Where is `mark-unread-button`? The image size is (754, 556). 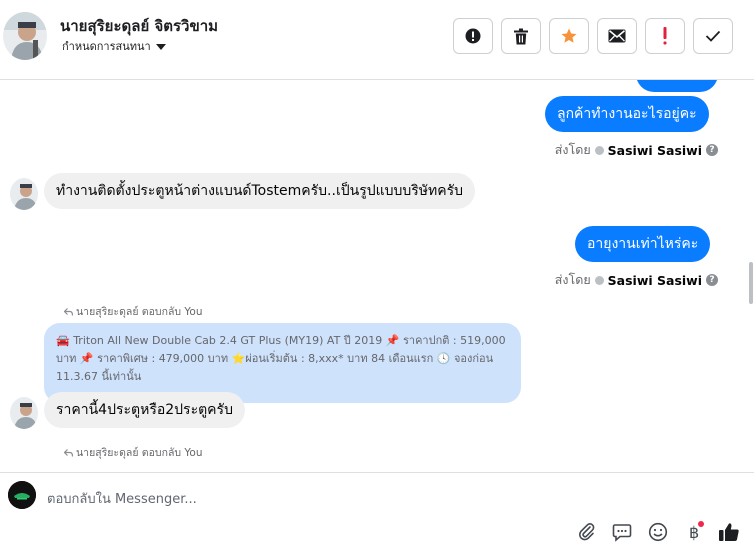
mark-unread-button is located at coordinates (617, 36).